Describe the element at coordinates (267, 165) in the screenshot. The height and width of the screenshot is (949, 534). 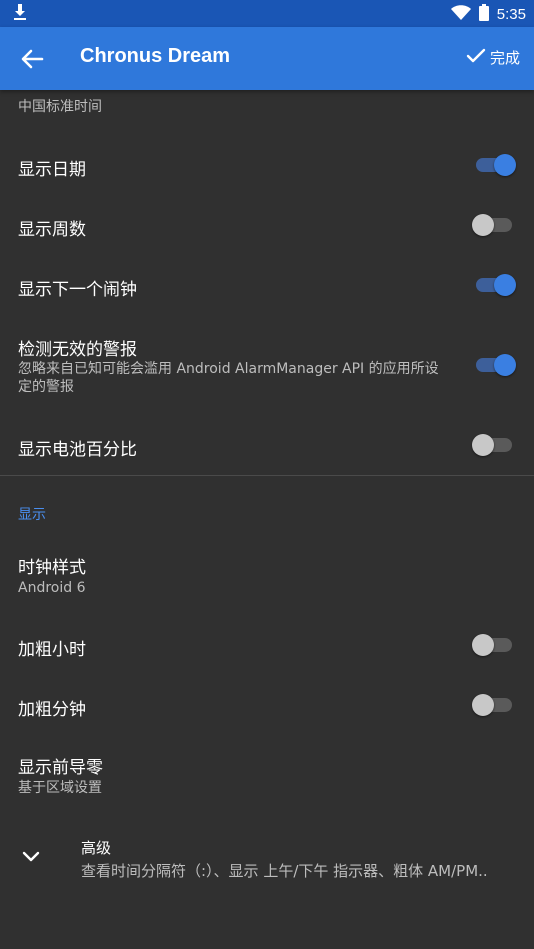
I see `show-date-row: 显示日期` at that location.